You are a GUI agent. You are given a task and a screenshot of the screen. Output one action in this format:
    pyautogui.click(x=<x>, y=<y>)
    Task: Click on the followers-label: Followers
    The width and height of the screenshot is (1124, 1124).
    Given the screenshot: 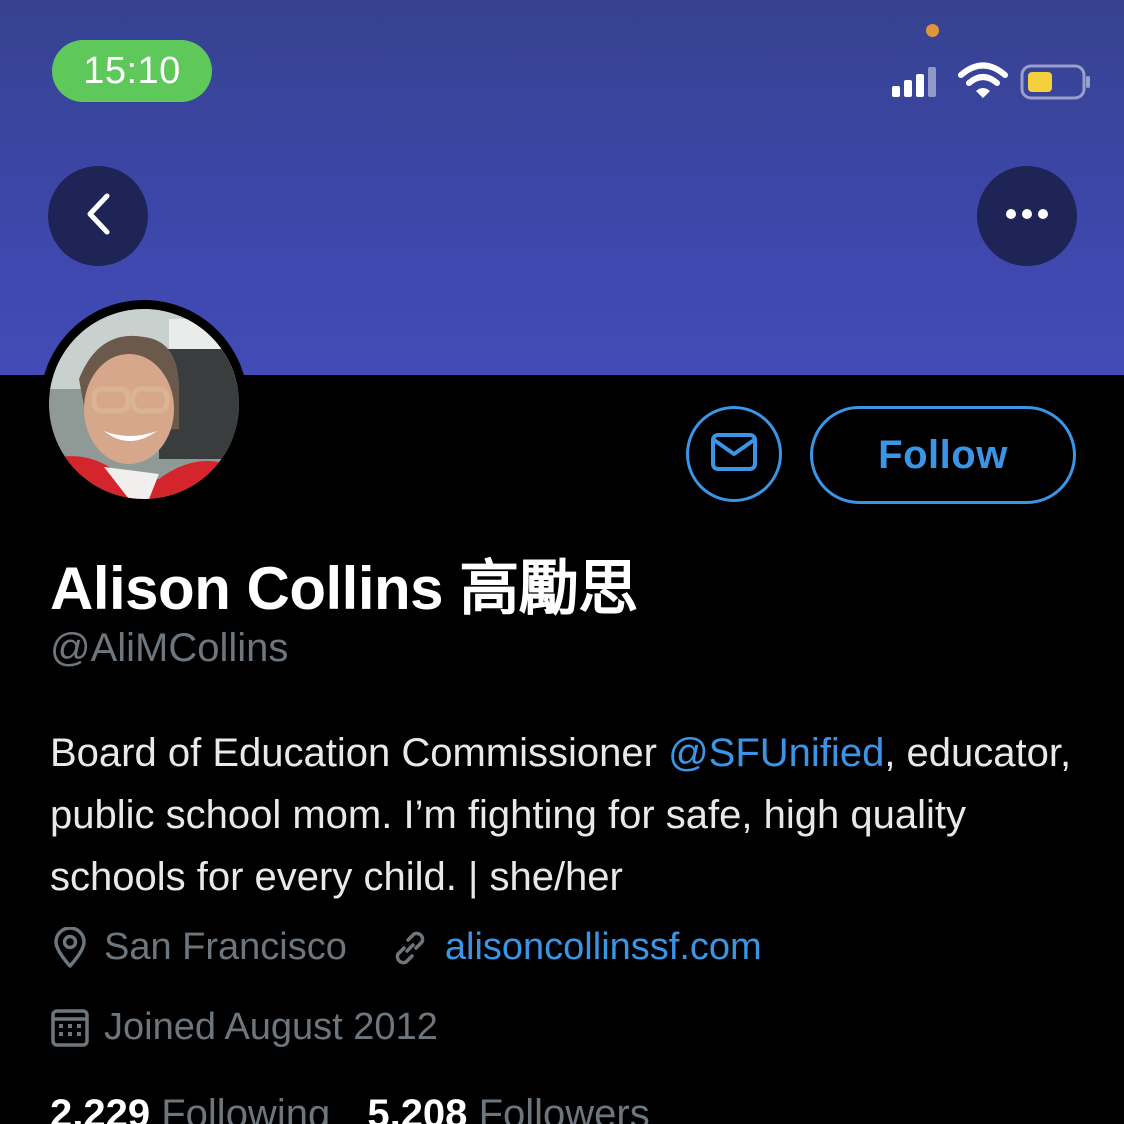 What is the action you would take?
    pyautogui.click(x=564, y=1108)
    